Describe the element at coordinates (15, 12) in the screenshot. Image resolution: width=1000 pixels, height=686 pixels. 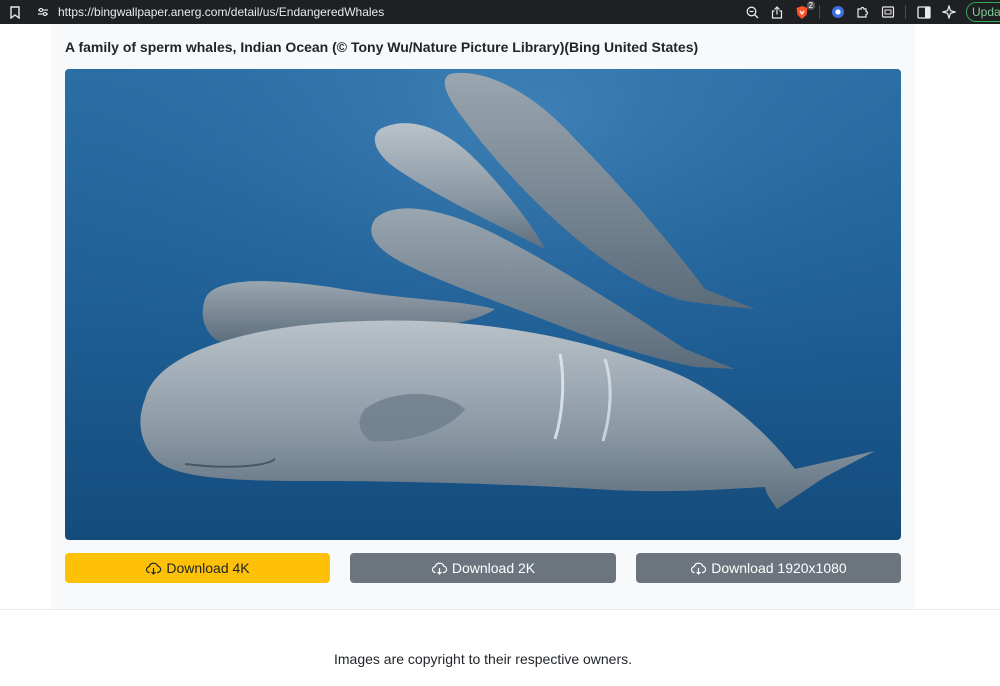
I see `bookmark-icon` at that location.